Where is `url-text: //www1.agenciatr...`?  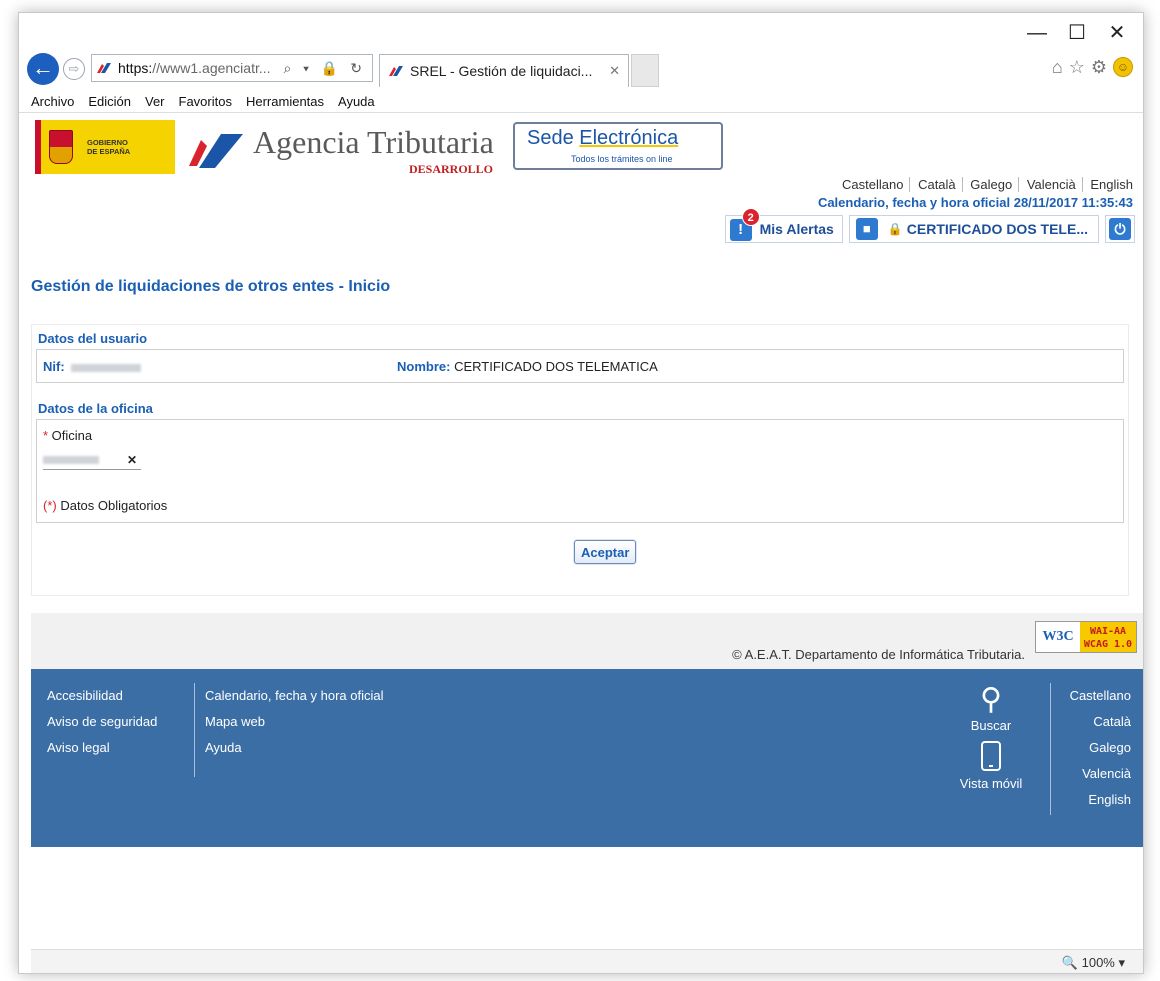
url-text: //www1.agenciatr... is located at coordinates (211, 68).